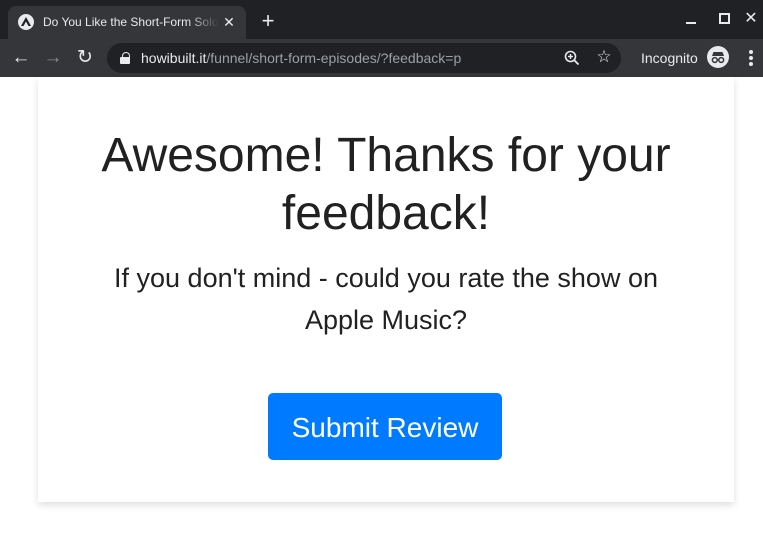 The width and height of the screenshot is (763, 540). What do you see at coordinates (229, 22) in the screenshot?
I see `tab-close-icon: ✕` at bounding box center [229, 22].